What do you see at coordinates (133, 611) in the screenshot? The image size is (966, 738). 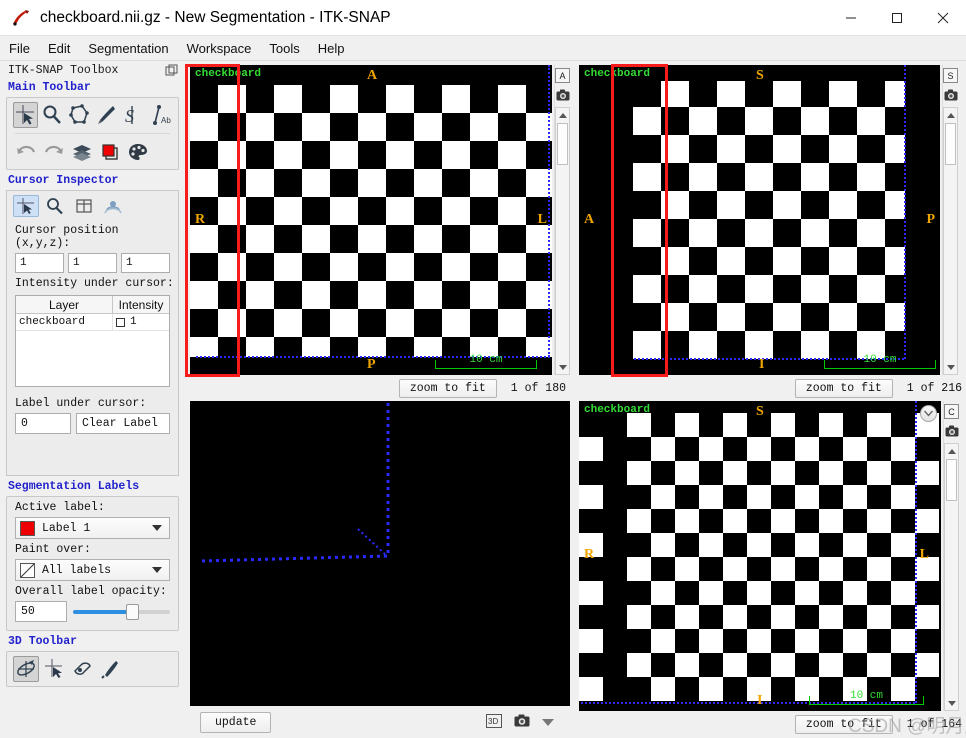 I see `slider-knob` at bounding box center [133, 611].